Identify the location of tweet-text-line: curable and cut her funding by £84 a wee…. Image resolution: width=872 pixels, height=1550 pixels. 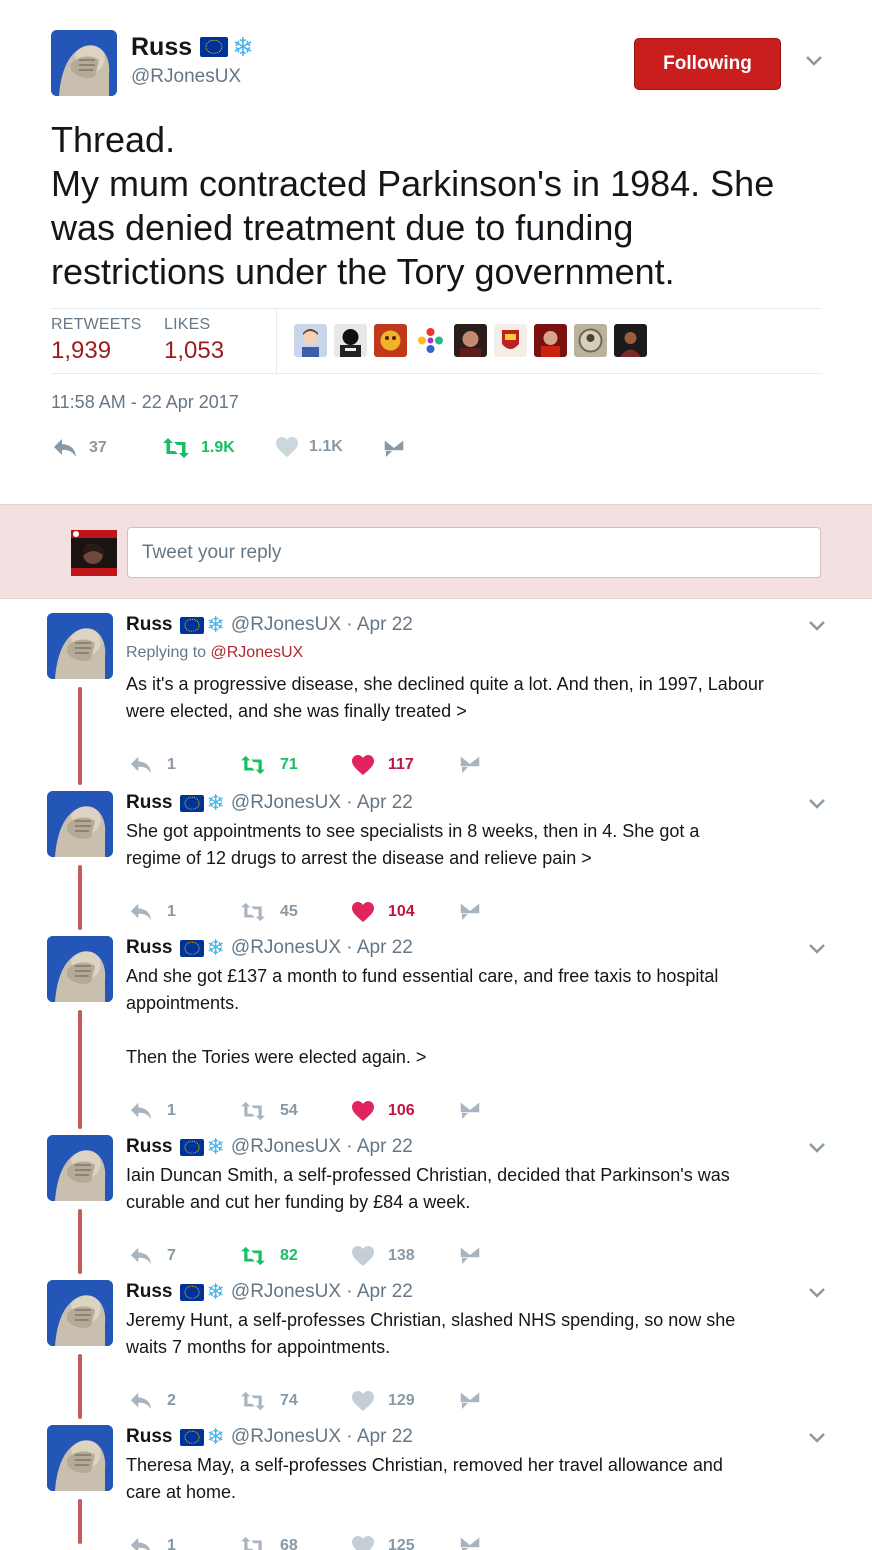
(298, 1202).